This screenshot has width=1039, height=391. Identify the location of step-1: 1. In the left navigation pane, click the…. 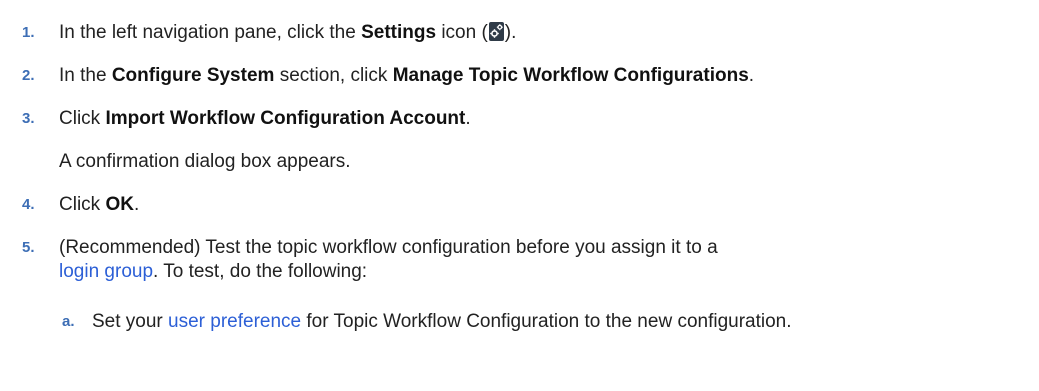
(269, 32).